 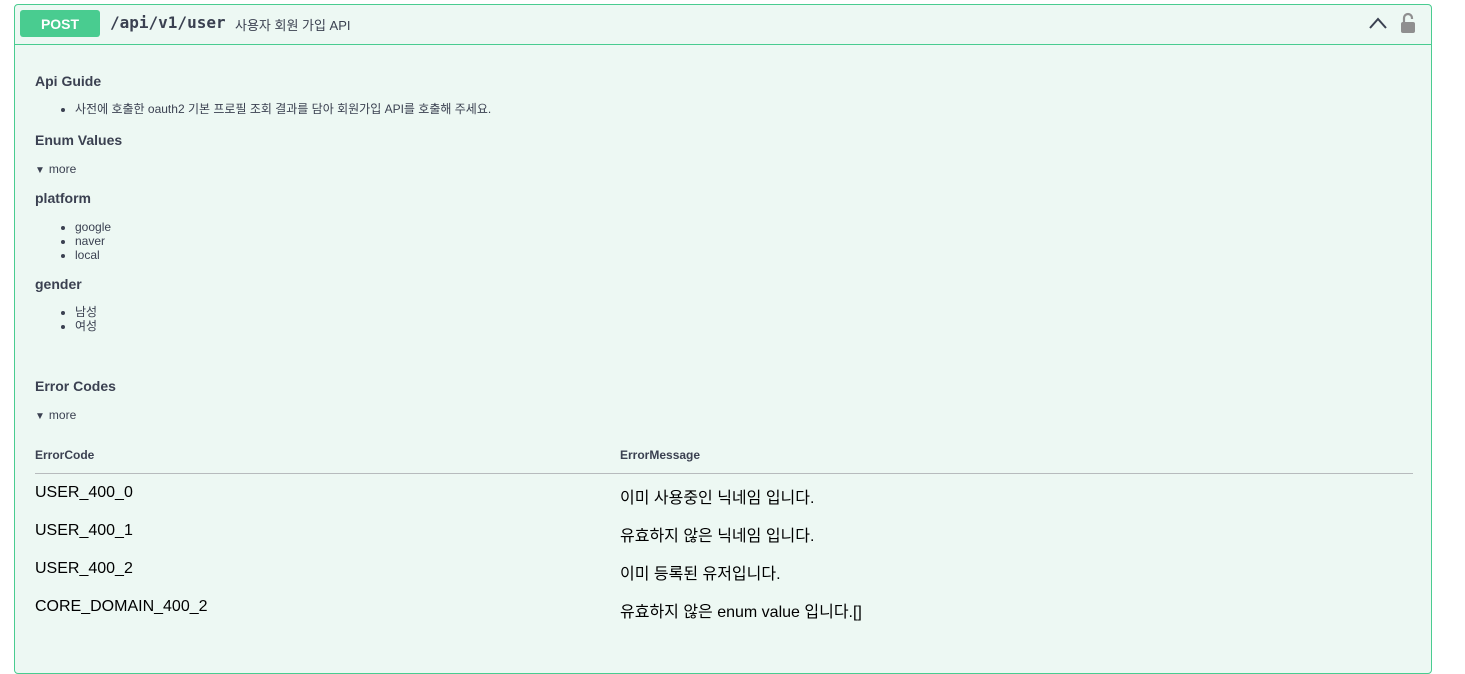 What do you see at coordinates (168, 22) in the screenshot?
I see `endpoint-path: /api/v1/user` at bounding box center [168, 22].